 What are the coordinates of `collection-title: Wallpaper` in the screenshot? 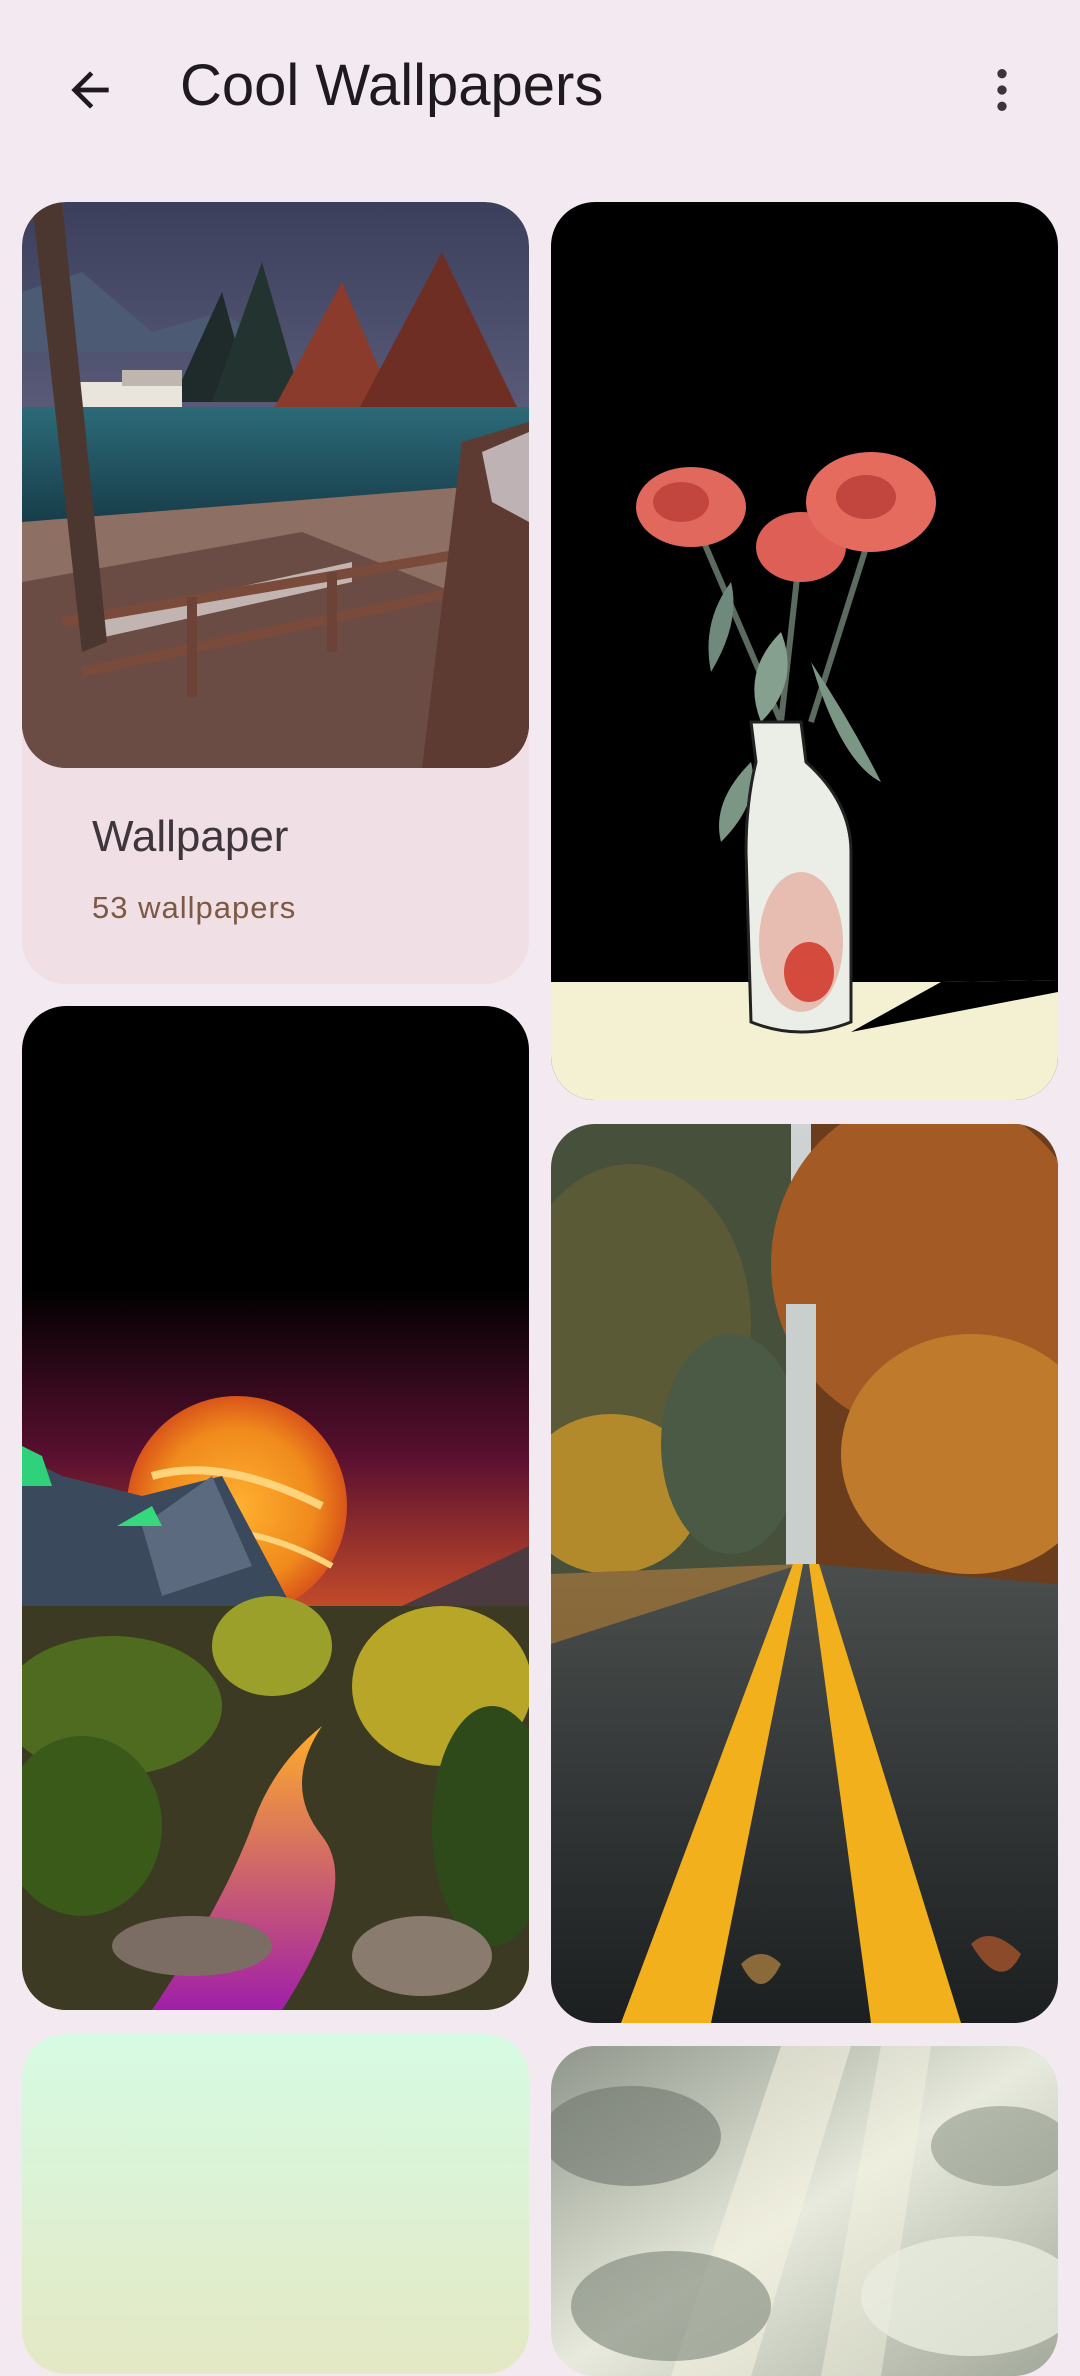 It's located at (190, 836).